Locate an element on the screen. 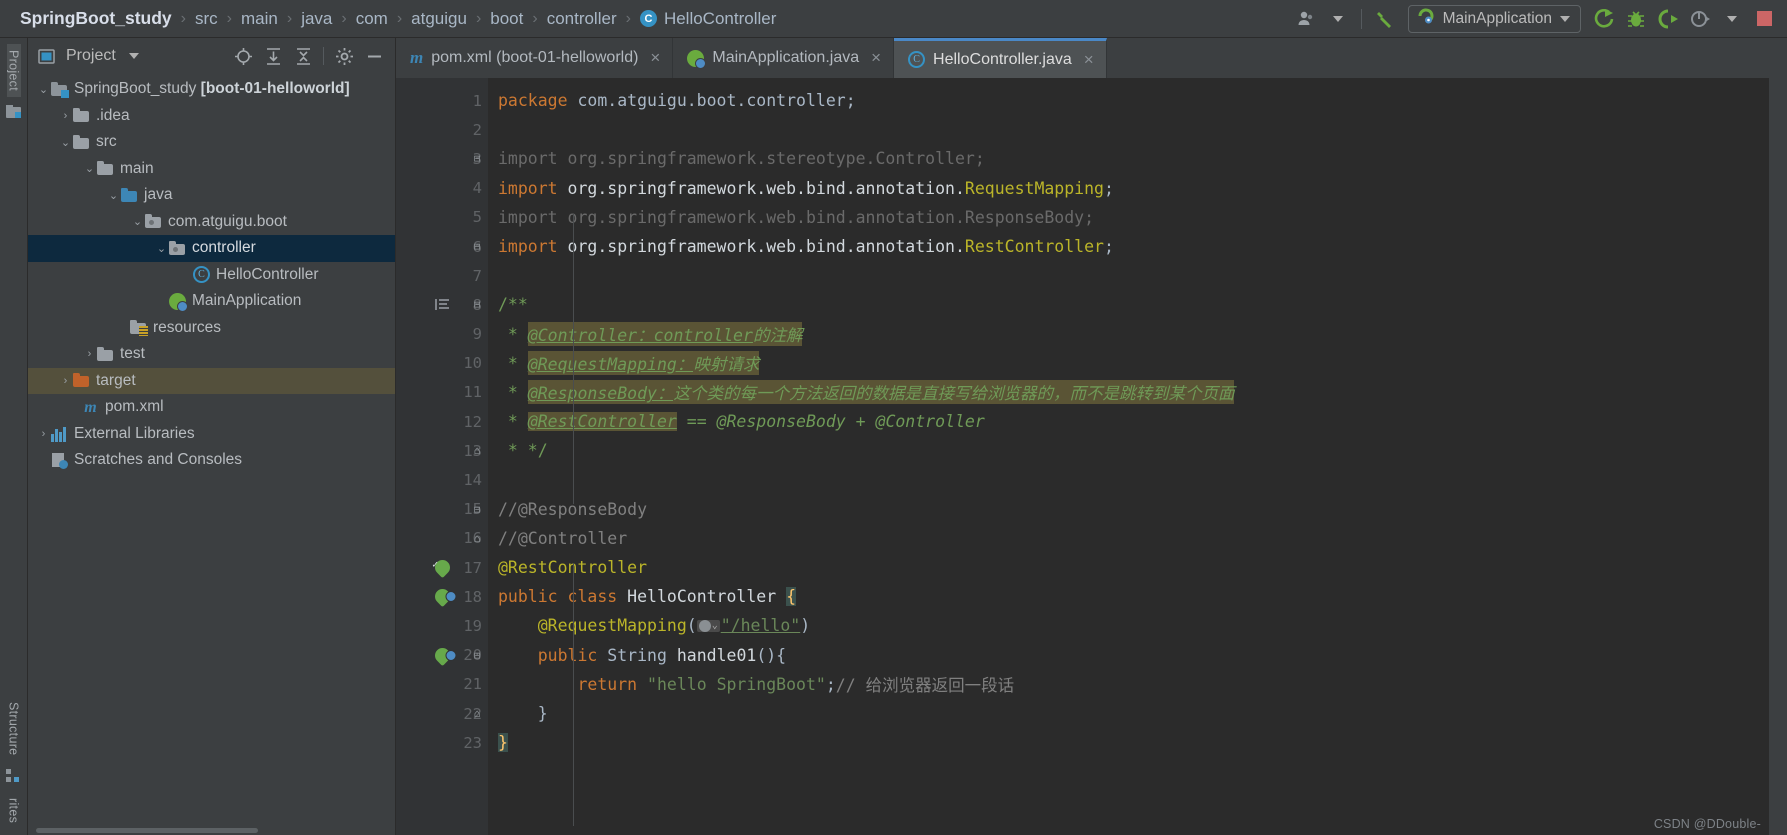 The height and width of the screenshot is (835, 1787). breadcrumb-root: SpringBoot_study is located at coordinates (96, 18).